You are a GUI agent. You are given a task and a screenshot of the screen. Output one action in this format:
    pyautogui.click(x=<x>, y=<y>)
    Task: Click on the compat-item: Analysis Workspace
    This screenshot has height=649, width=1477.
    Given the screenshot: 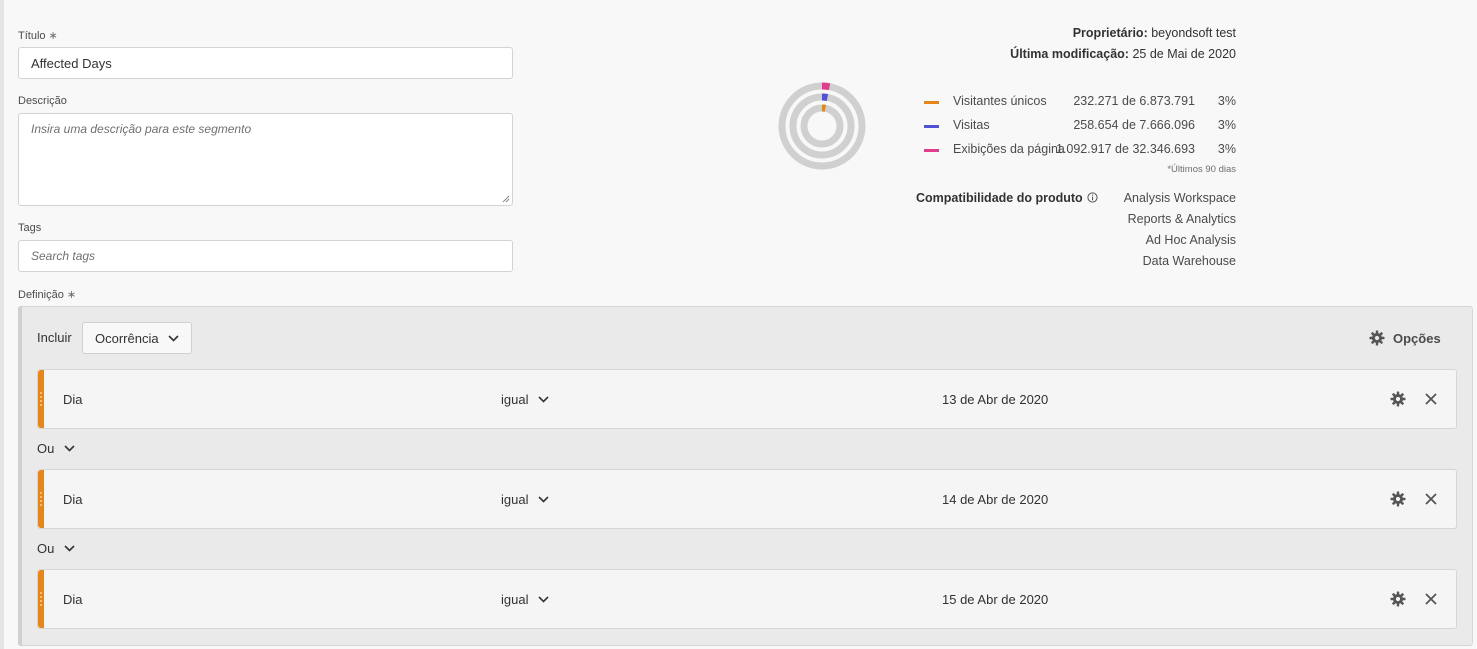 What is the action you would take?
    pyautogui.click(x=1179, y=198)
    